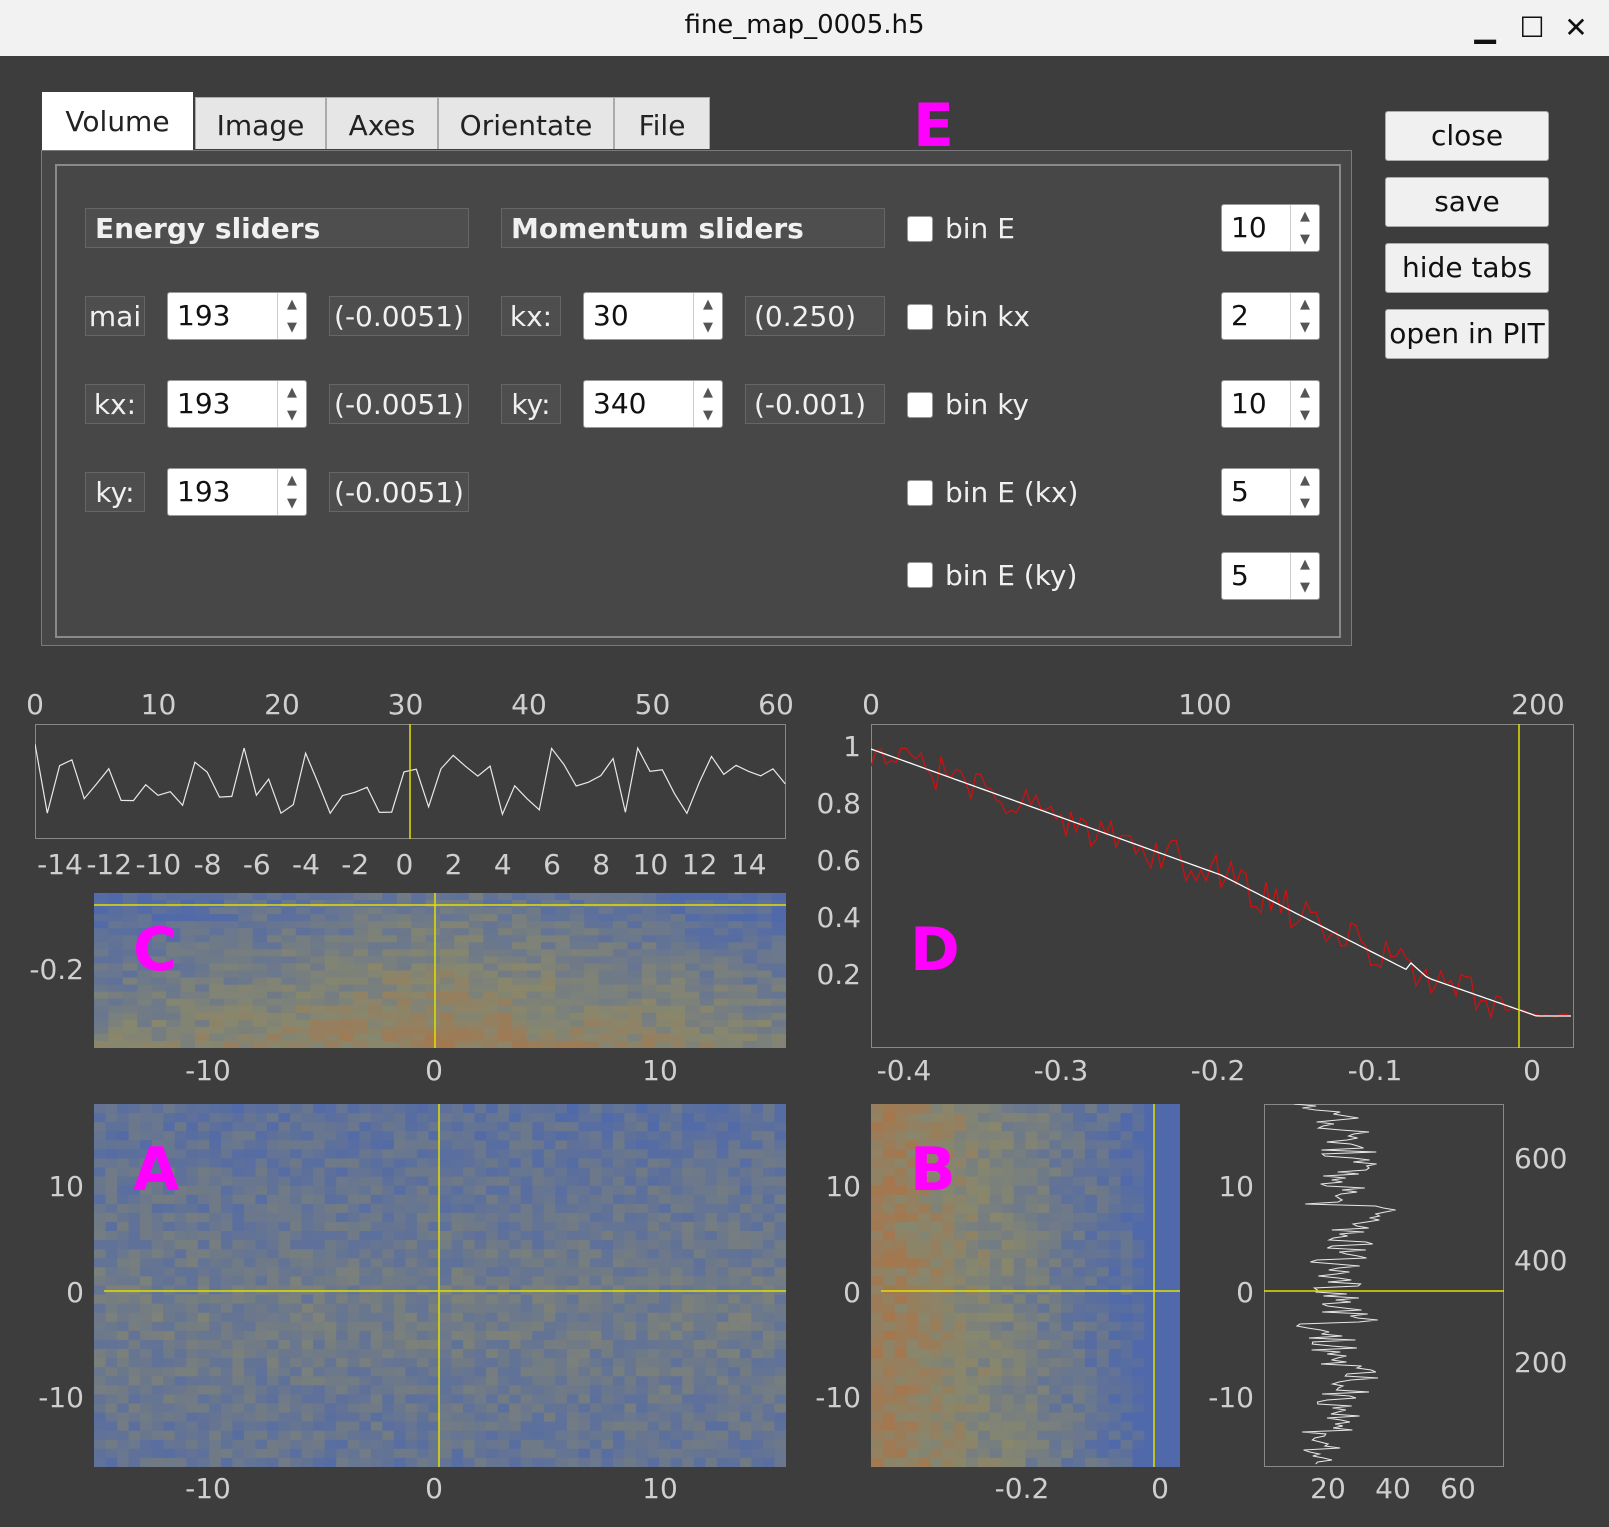  I want to click on save-button: save, so click(1467, 202).